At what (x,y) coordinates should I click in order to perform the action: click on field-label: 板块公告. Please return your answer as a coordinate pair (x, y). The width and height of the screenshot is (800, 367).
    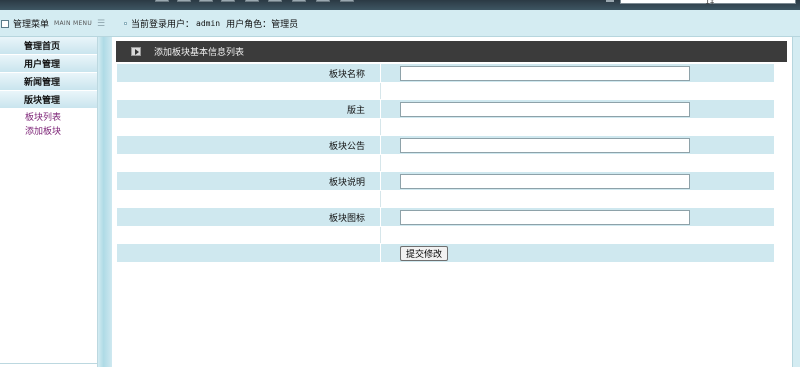
    Looking at the image, I should click on (248, 145).